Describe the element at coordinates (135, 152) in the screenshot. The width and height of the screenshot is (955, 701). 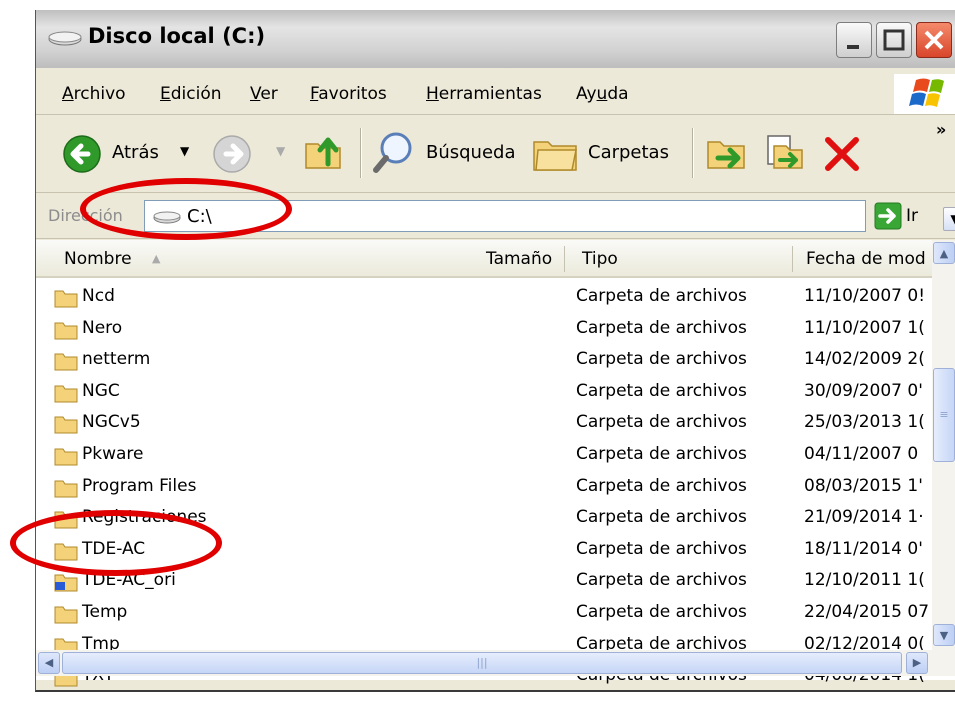
I see `back-button-label: Atrás` at that location.